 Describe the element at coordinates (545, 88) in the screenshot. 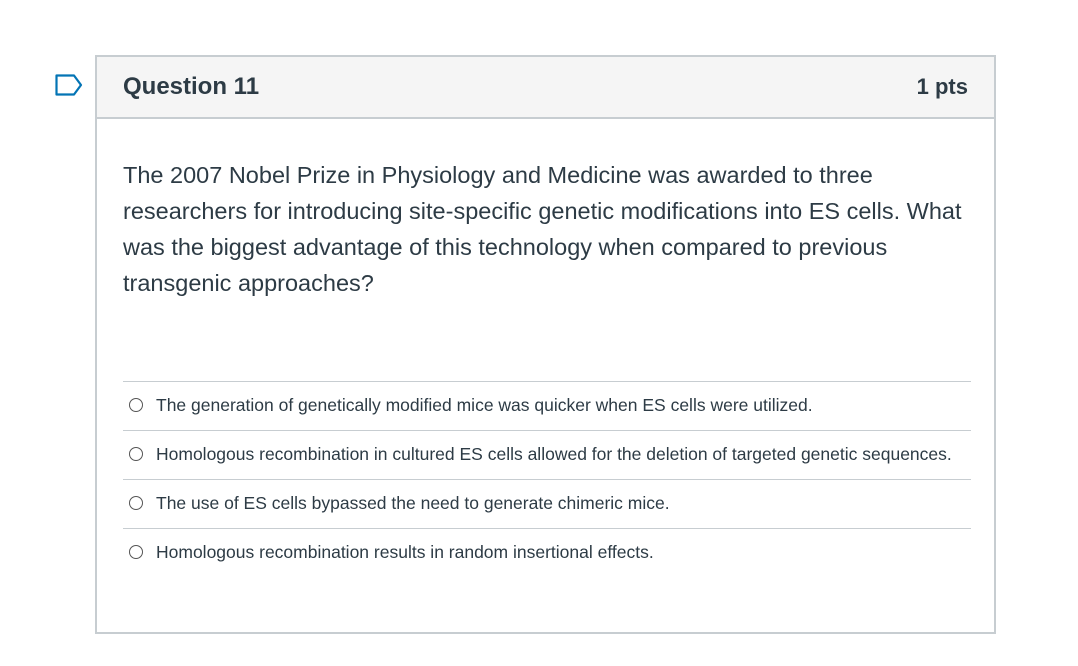

I see `question-header: Question 11 1 pts` at that location.